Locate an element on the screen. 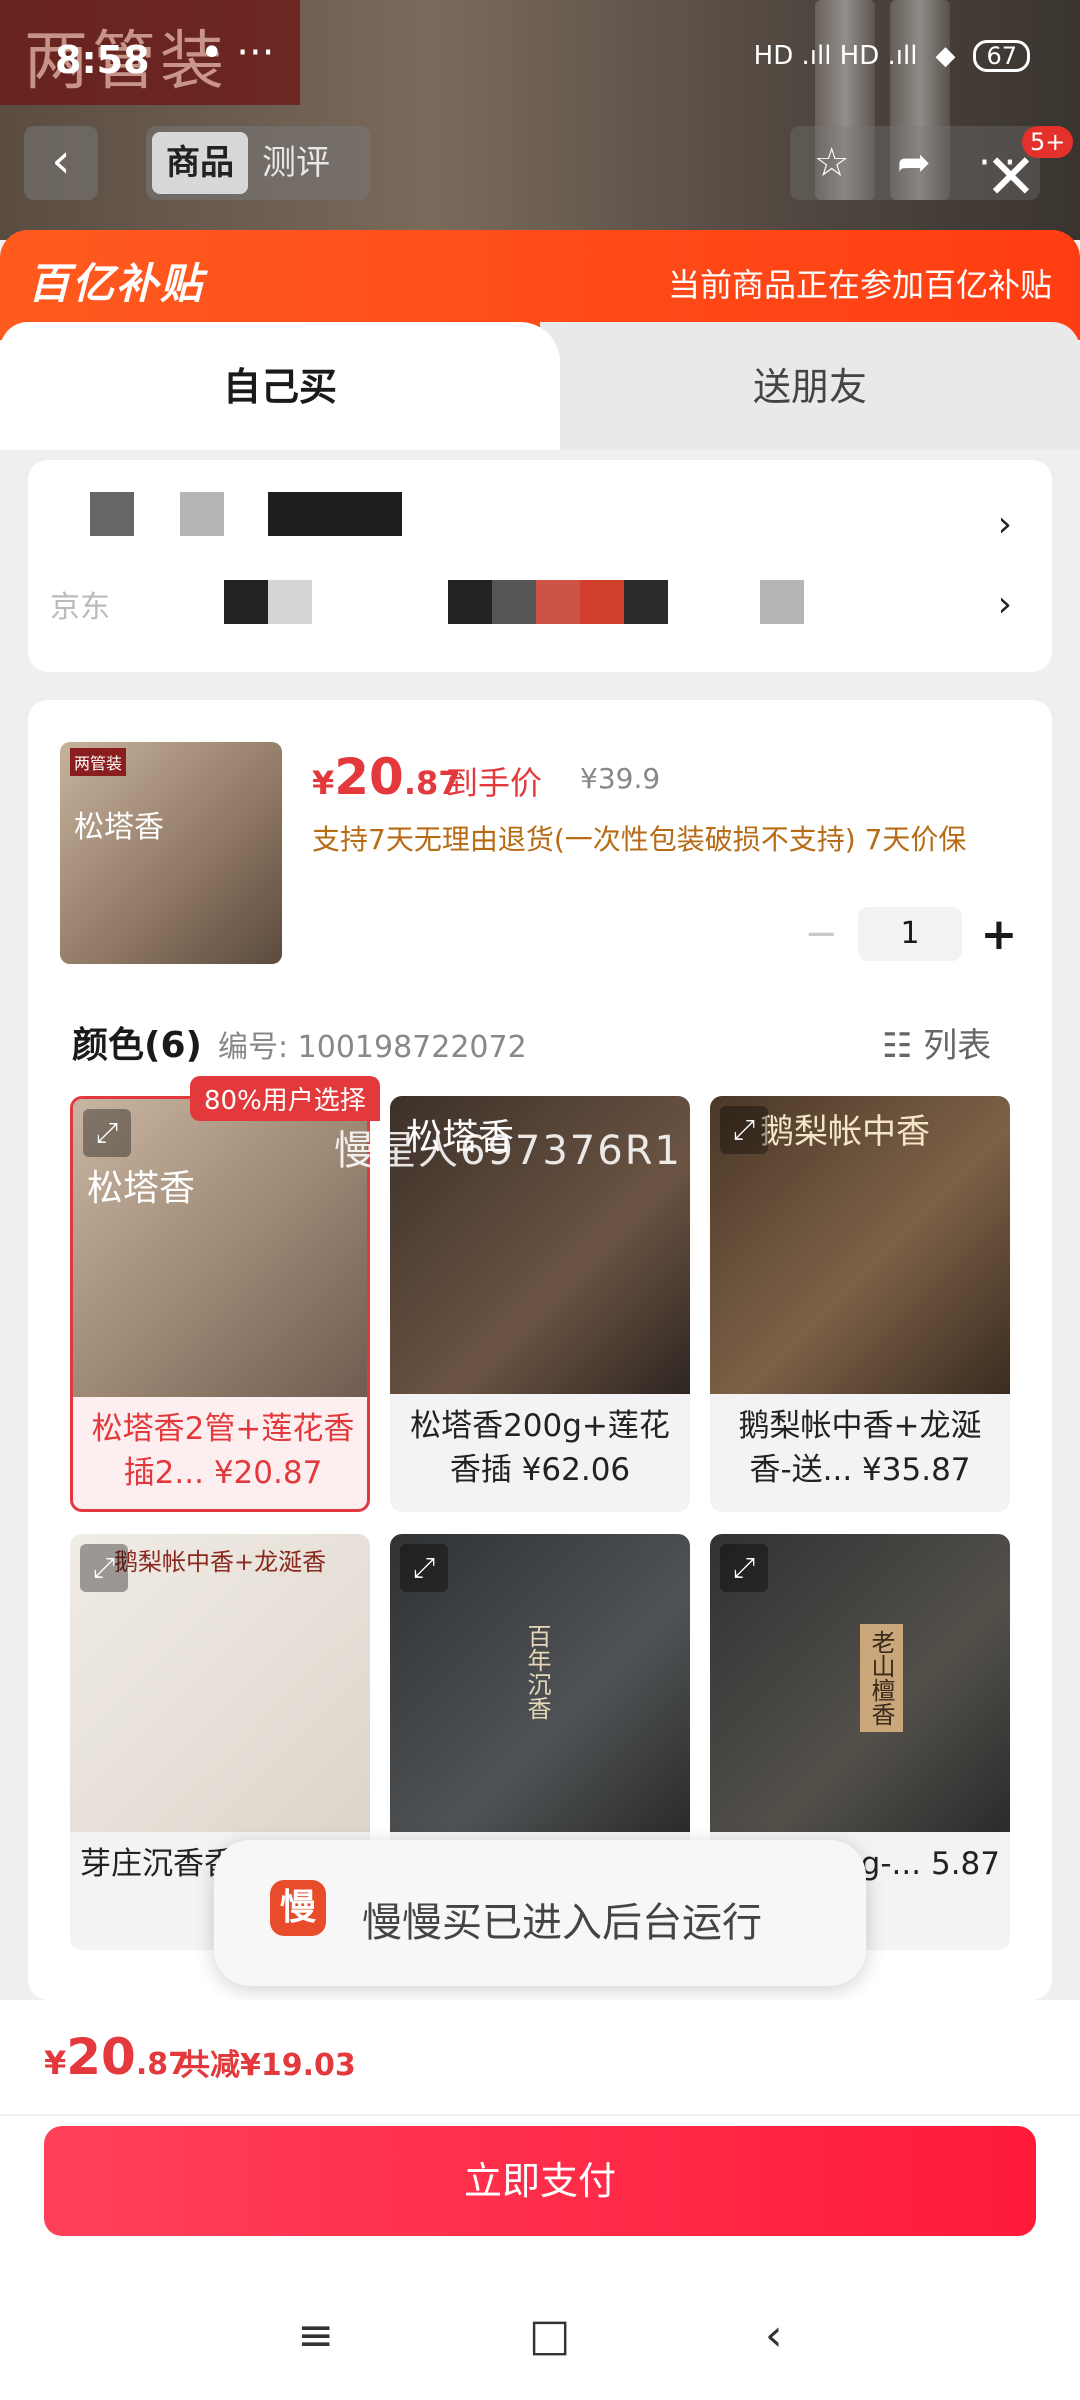 The height and width of the screenshot is (2400, 1080). service-promise: 支持7天无理由退货(一次性包装破损不支持) 7天价保 is located at coordinates (639, 839).